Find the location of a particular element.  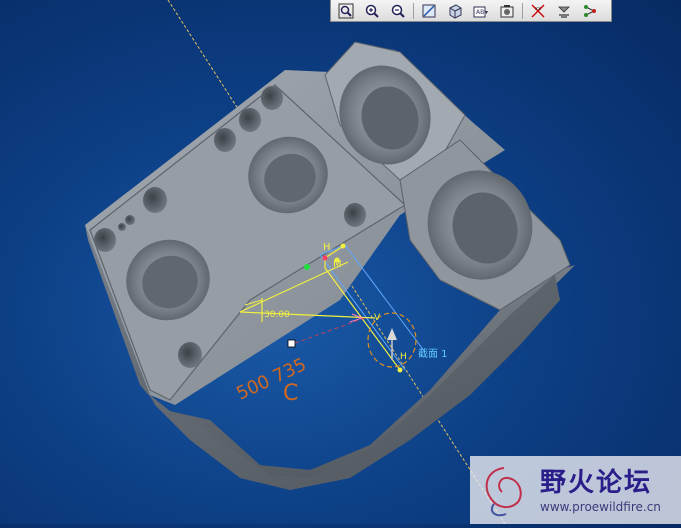

zoom-window-icon is located at coordinates (346, 10).